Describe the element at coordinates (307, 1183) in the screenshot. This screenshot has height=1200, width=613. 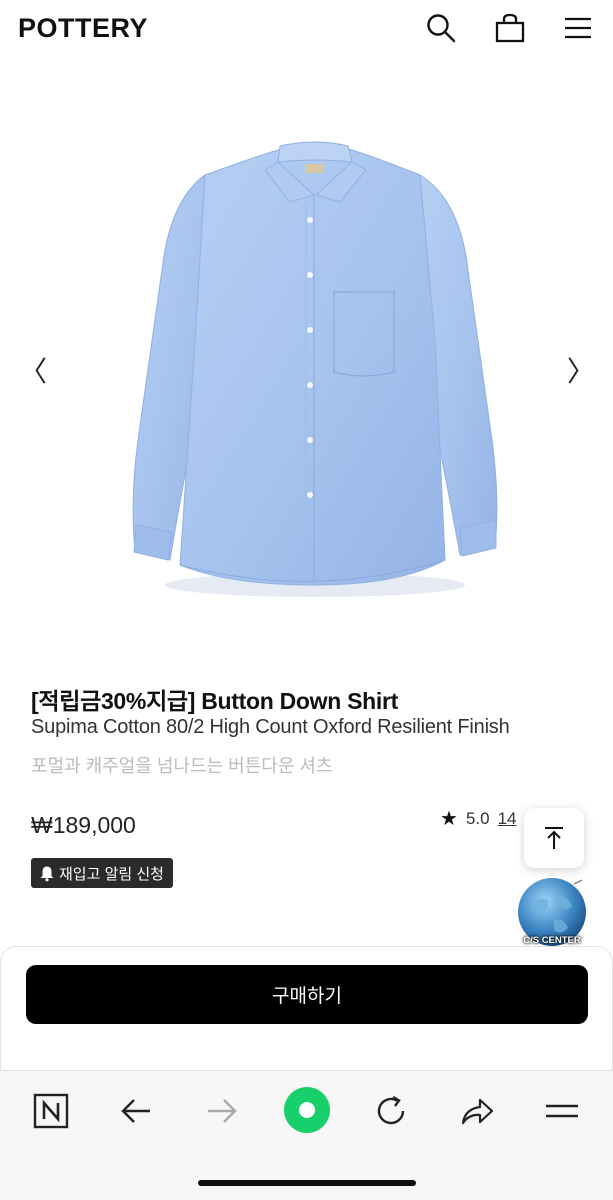
I see `home-indicator` at that location.